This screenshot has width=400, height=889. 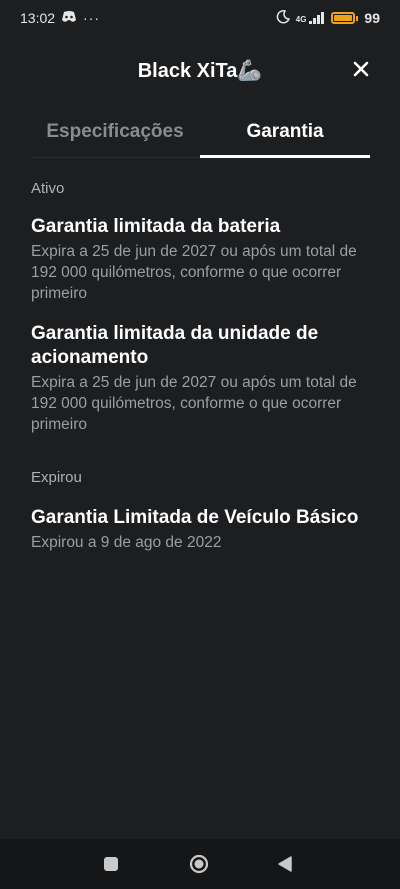 What do you see at coordinates (69, 18) in the screenshot?
I see `discord-icon` at bounding box center [69, 18].